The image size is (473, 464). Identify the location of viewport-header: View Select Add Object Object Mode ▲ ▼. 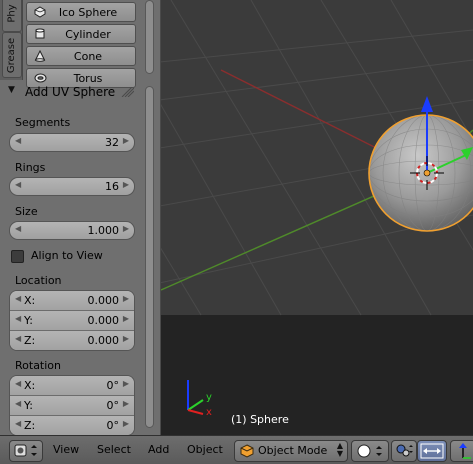
(236, 449).